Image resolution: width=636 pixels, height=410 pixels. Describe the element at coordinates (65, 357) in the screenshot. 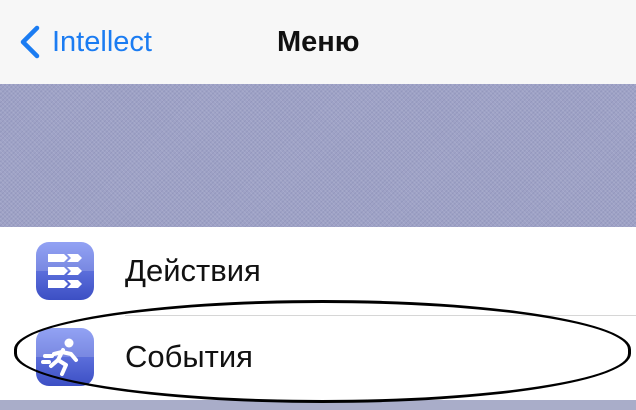

I see `running-person-icon` at that location.